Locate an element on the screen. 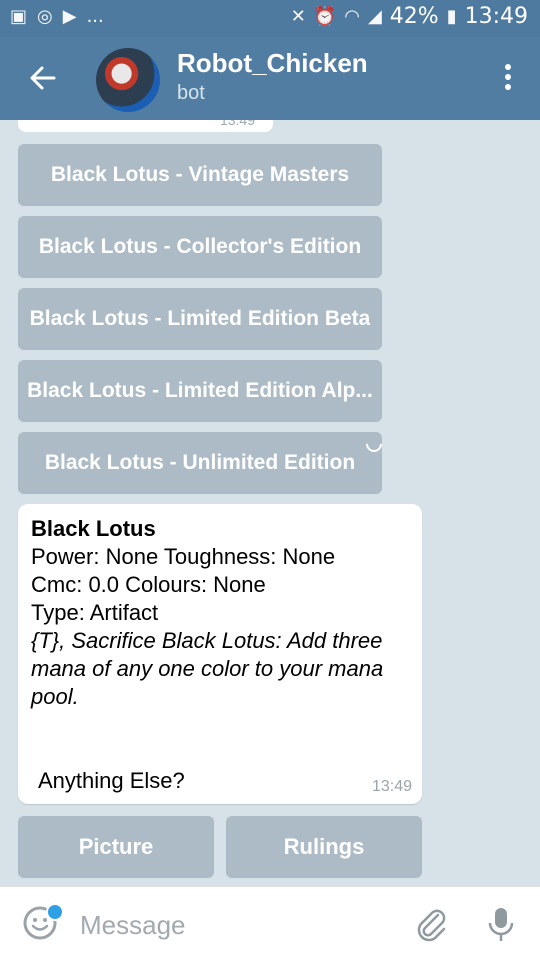 Image resolution: width=540 pixels, height=961 pixels. status-bar-right: ✕ ⏰ ◠ ◢ 42% ▮ 13:49 is located at coordinates (409, 16).